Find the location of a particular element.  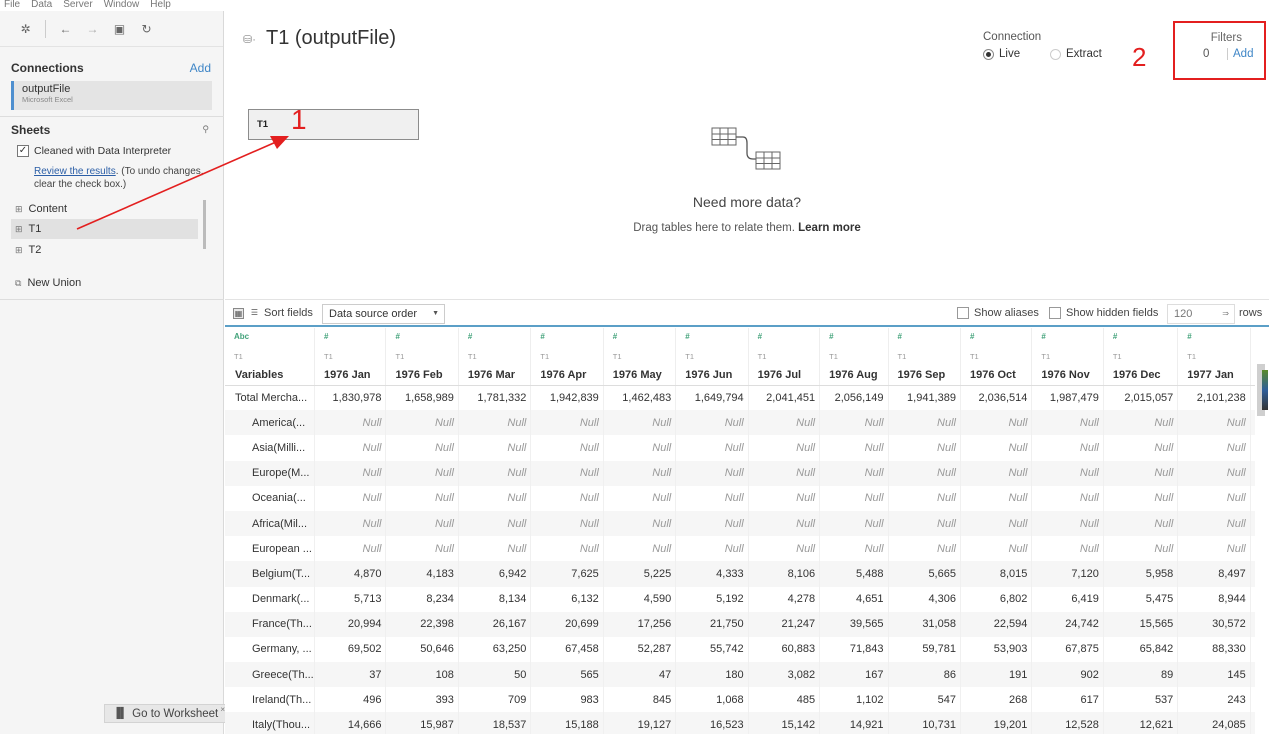

table-cell: 26,167 is located at coordinates (495, 624).